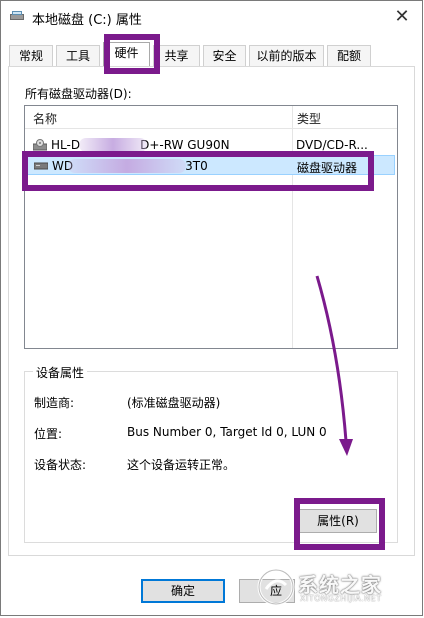 This screenshot has width=424, height=618. What do you see at coordinates (336, 587) in the screenshot?
I see `site-watermark: 系统之家 XITONGZHIJIA.NET` at bounding box center [336, 587].